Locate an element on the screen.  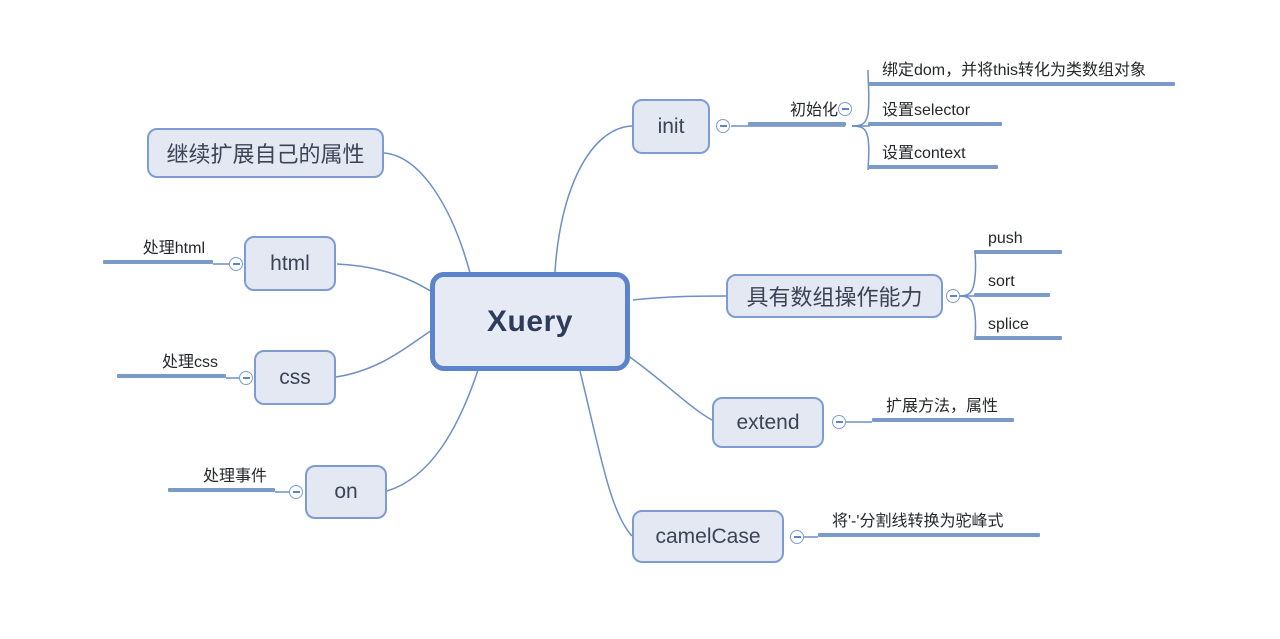
node-camelcase: camelCase is located at coordinates (708, 536).